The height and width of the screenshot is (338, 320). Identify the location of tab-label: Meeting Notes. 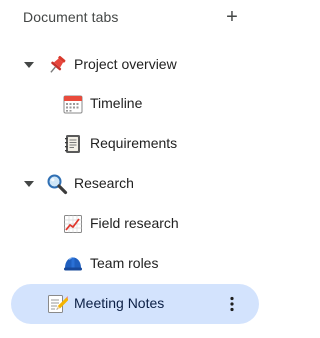
(119, 303).